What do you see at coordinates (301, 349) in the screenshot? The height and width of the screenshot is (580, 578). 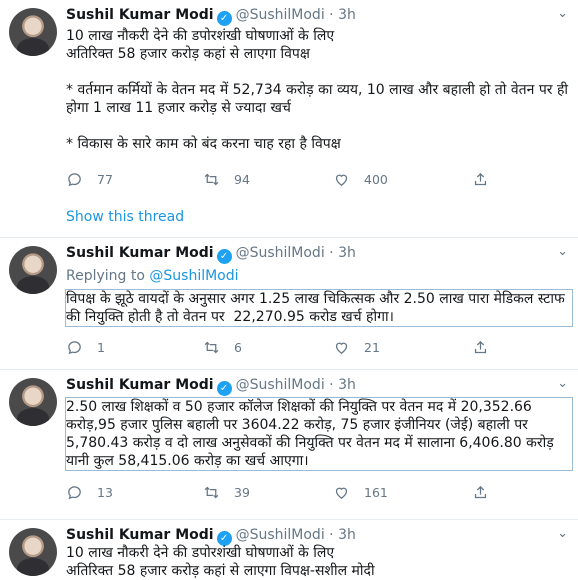 I see `tweet-actions: 1 6 21` at bounding box center [301, 349].